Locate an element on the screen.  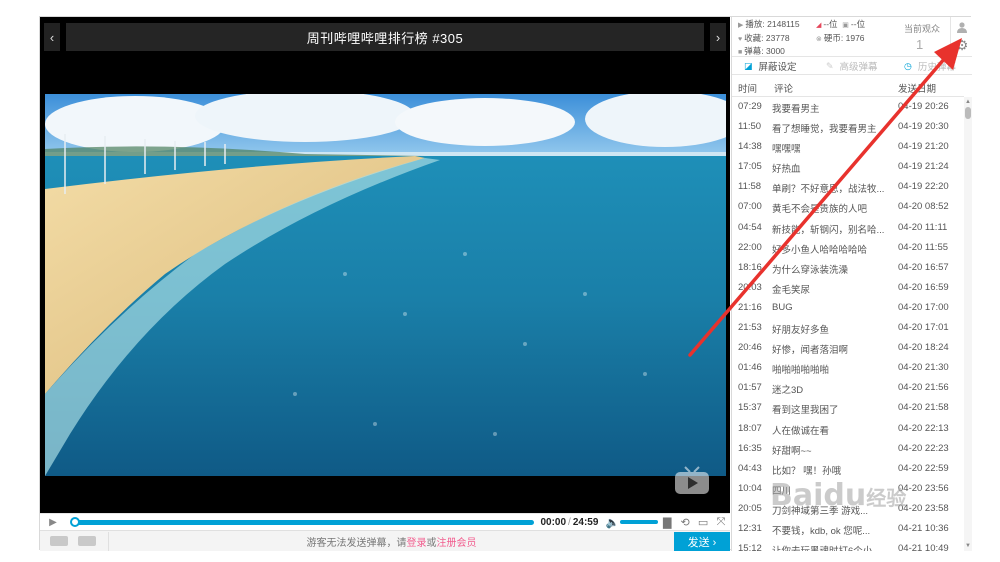
danmaku-time: 04:43 is located at coordinates (750, 468).